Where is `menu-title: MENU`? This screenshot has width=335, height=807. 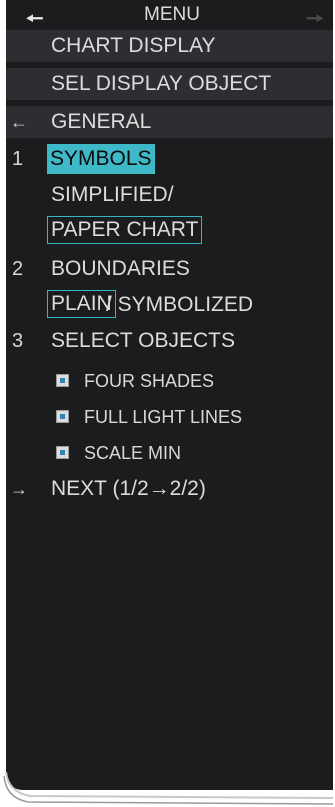 menu-title: MENU is located at coordinates (172, 14).